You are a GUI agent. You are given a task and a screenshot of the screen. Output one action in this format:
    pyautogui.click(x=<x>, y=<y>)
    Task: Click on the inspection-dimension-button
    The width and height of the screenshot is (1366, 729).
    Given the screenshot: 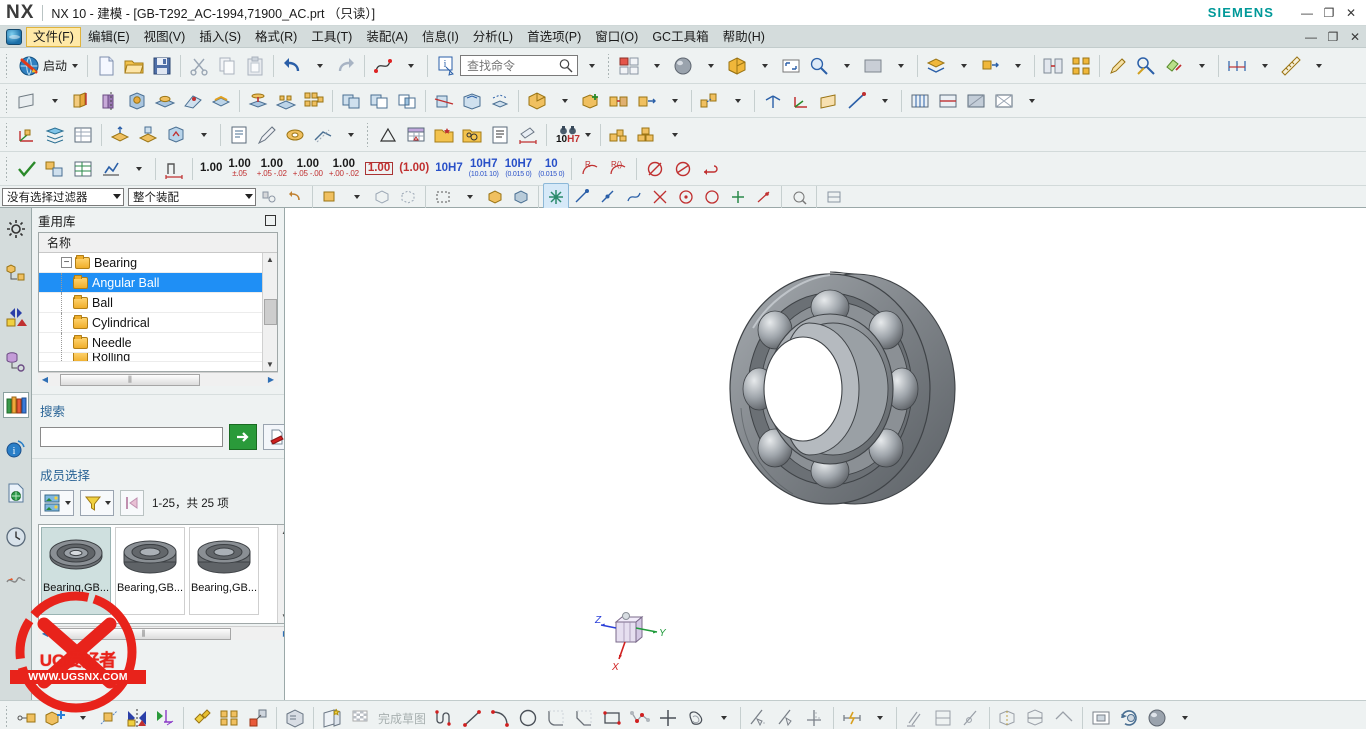 What is the action you would take?
    pyautogui.click(x=27, y=169)
    